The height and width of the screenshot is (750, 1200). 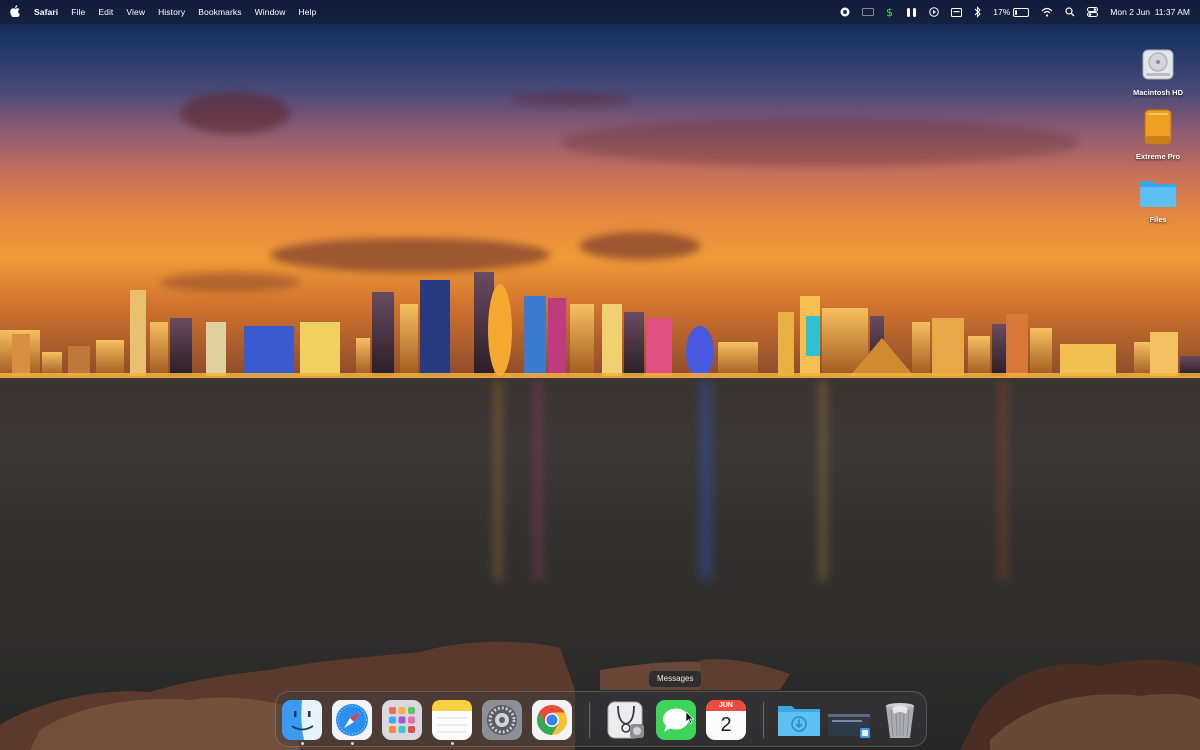 I want to click on desktop-icon-macintosh-hd: Macintosh HD, so click(x=1158, y=71).